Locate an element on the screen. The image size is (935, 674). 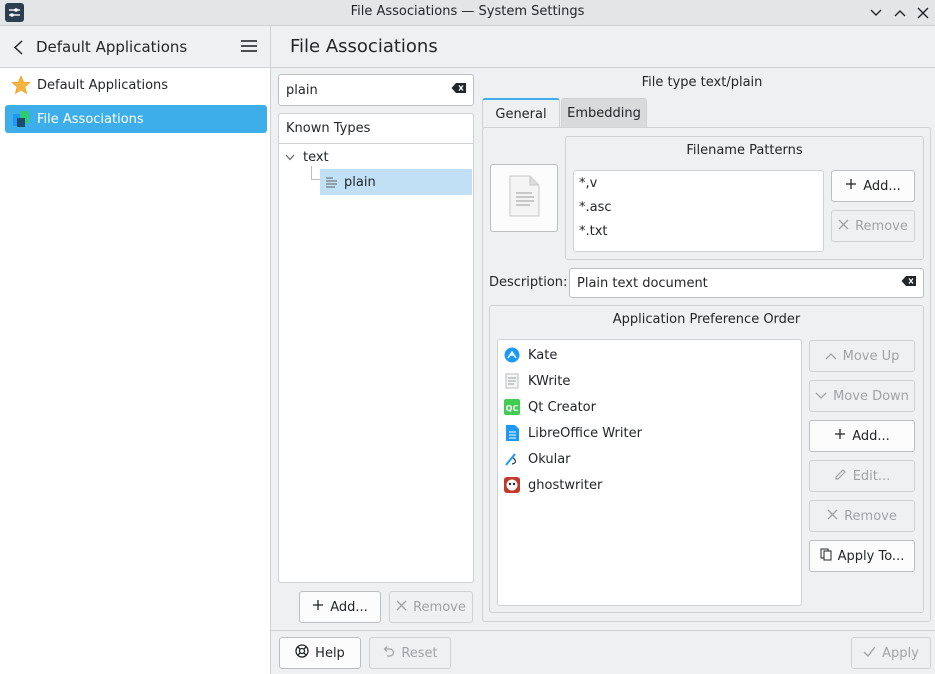
chevron-up-icon is located at coordinates (831, 356).